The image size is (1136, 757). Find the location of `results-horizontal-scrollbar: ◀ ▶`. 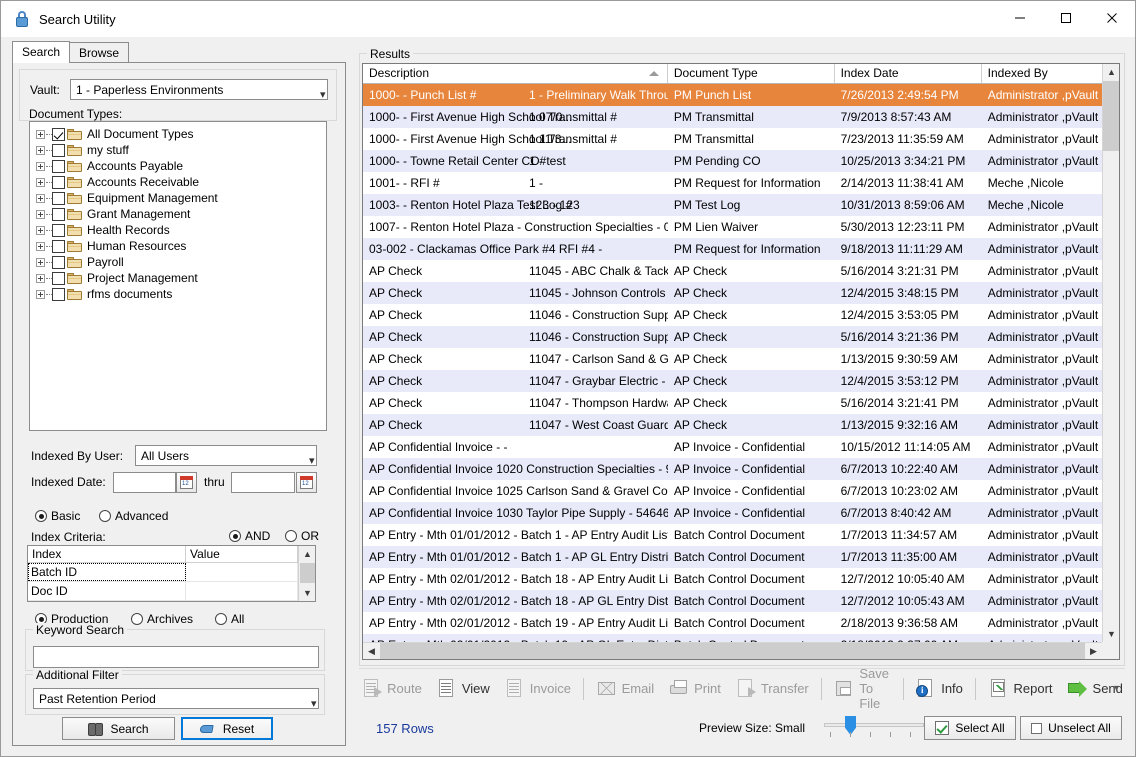

results-horizontal-scrollbar: ◀ ▶ is located at coordinates (732, 650).